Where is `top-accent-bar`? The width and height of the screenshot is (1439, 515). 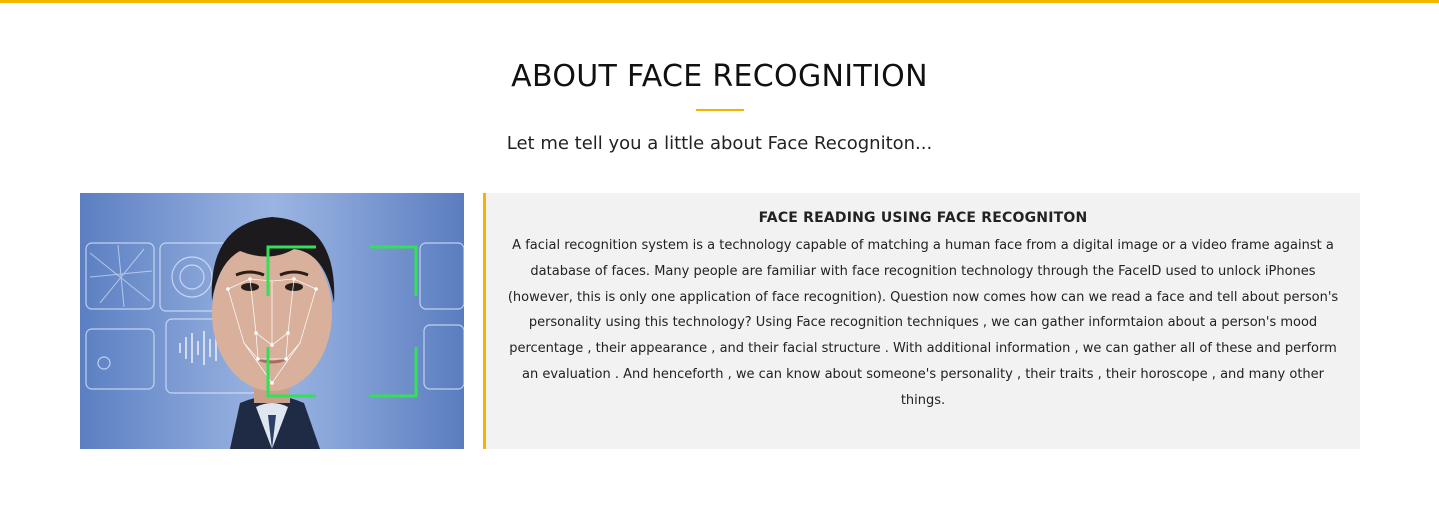
top-accent-bar is located at coordinates (719, 1).